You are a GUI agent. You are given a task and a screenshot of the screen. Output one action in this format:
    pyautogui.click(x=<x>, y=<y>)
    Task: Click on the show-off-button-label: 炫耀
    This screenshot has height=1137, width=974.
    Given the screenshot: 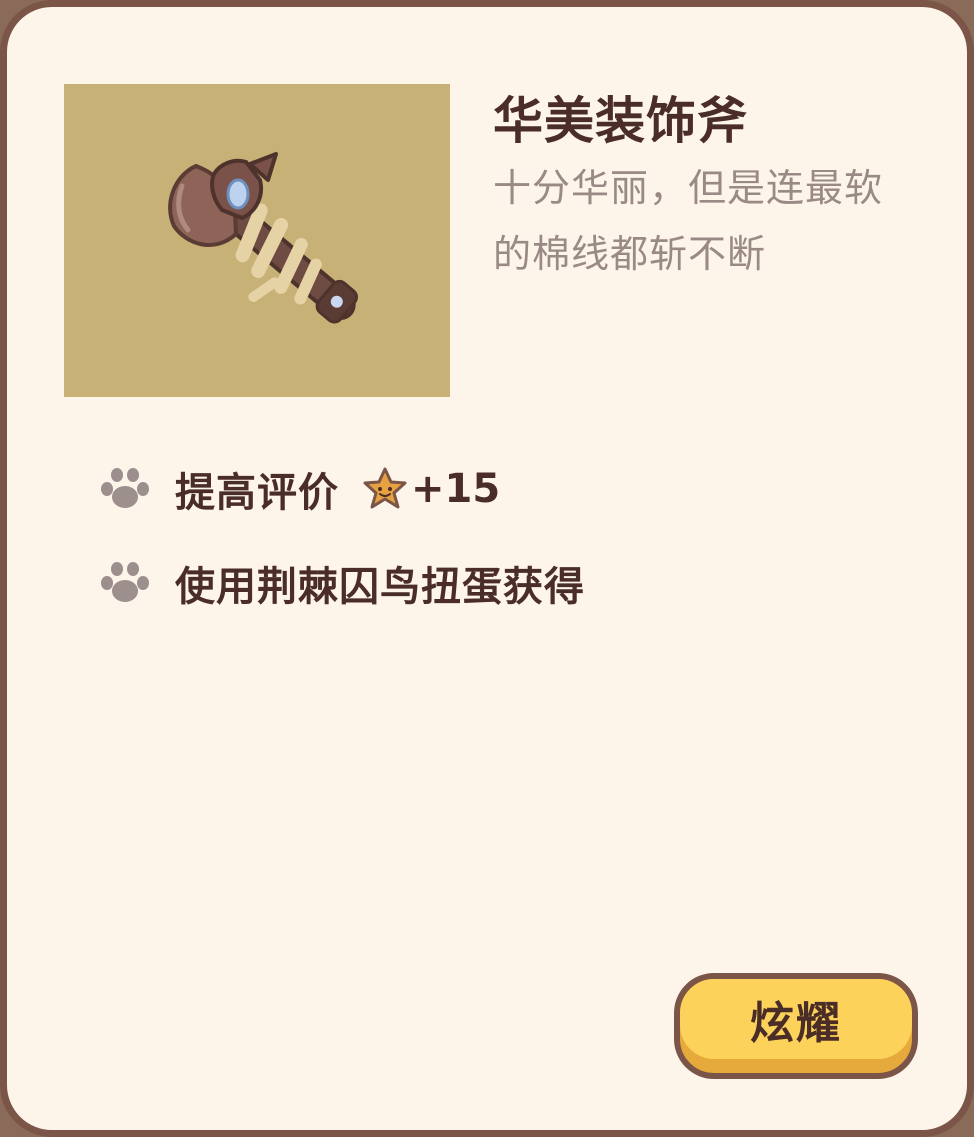 What is the action you would take?
    pyautogui.click(x=796, y=1023)
    